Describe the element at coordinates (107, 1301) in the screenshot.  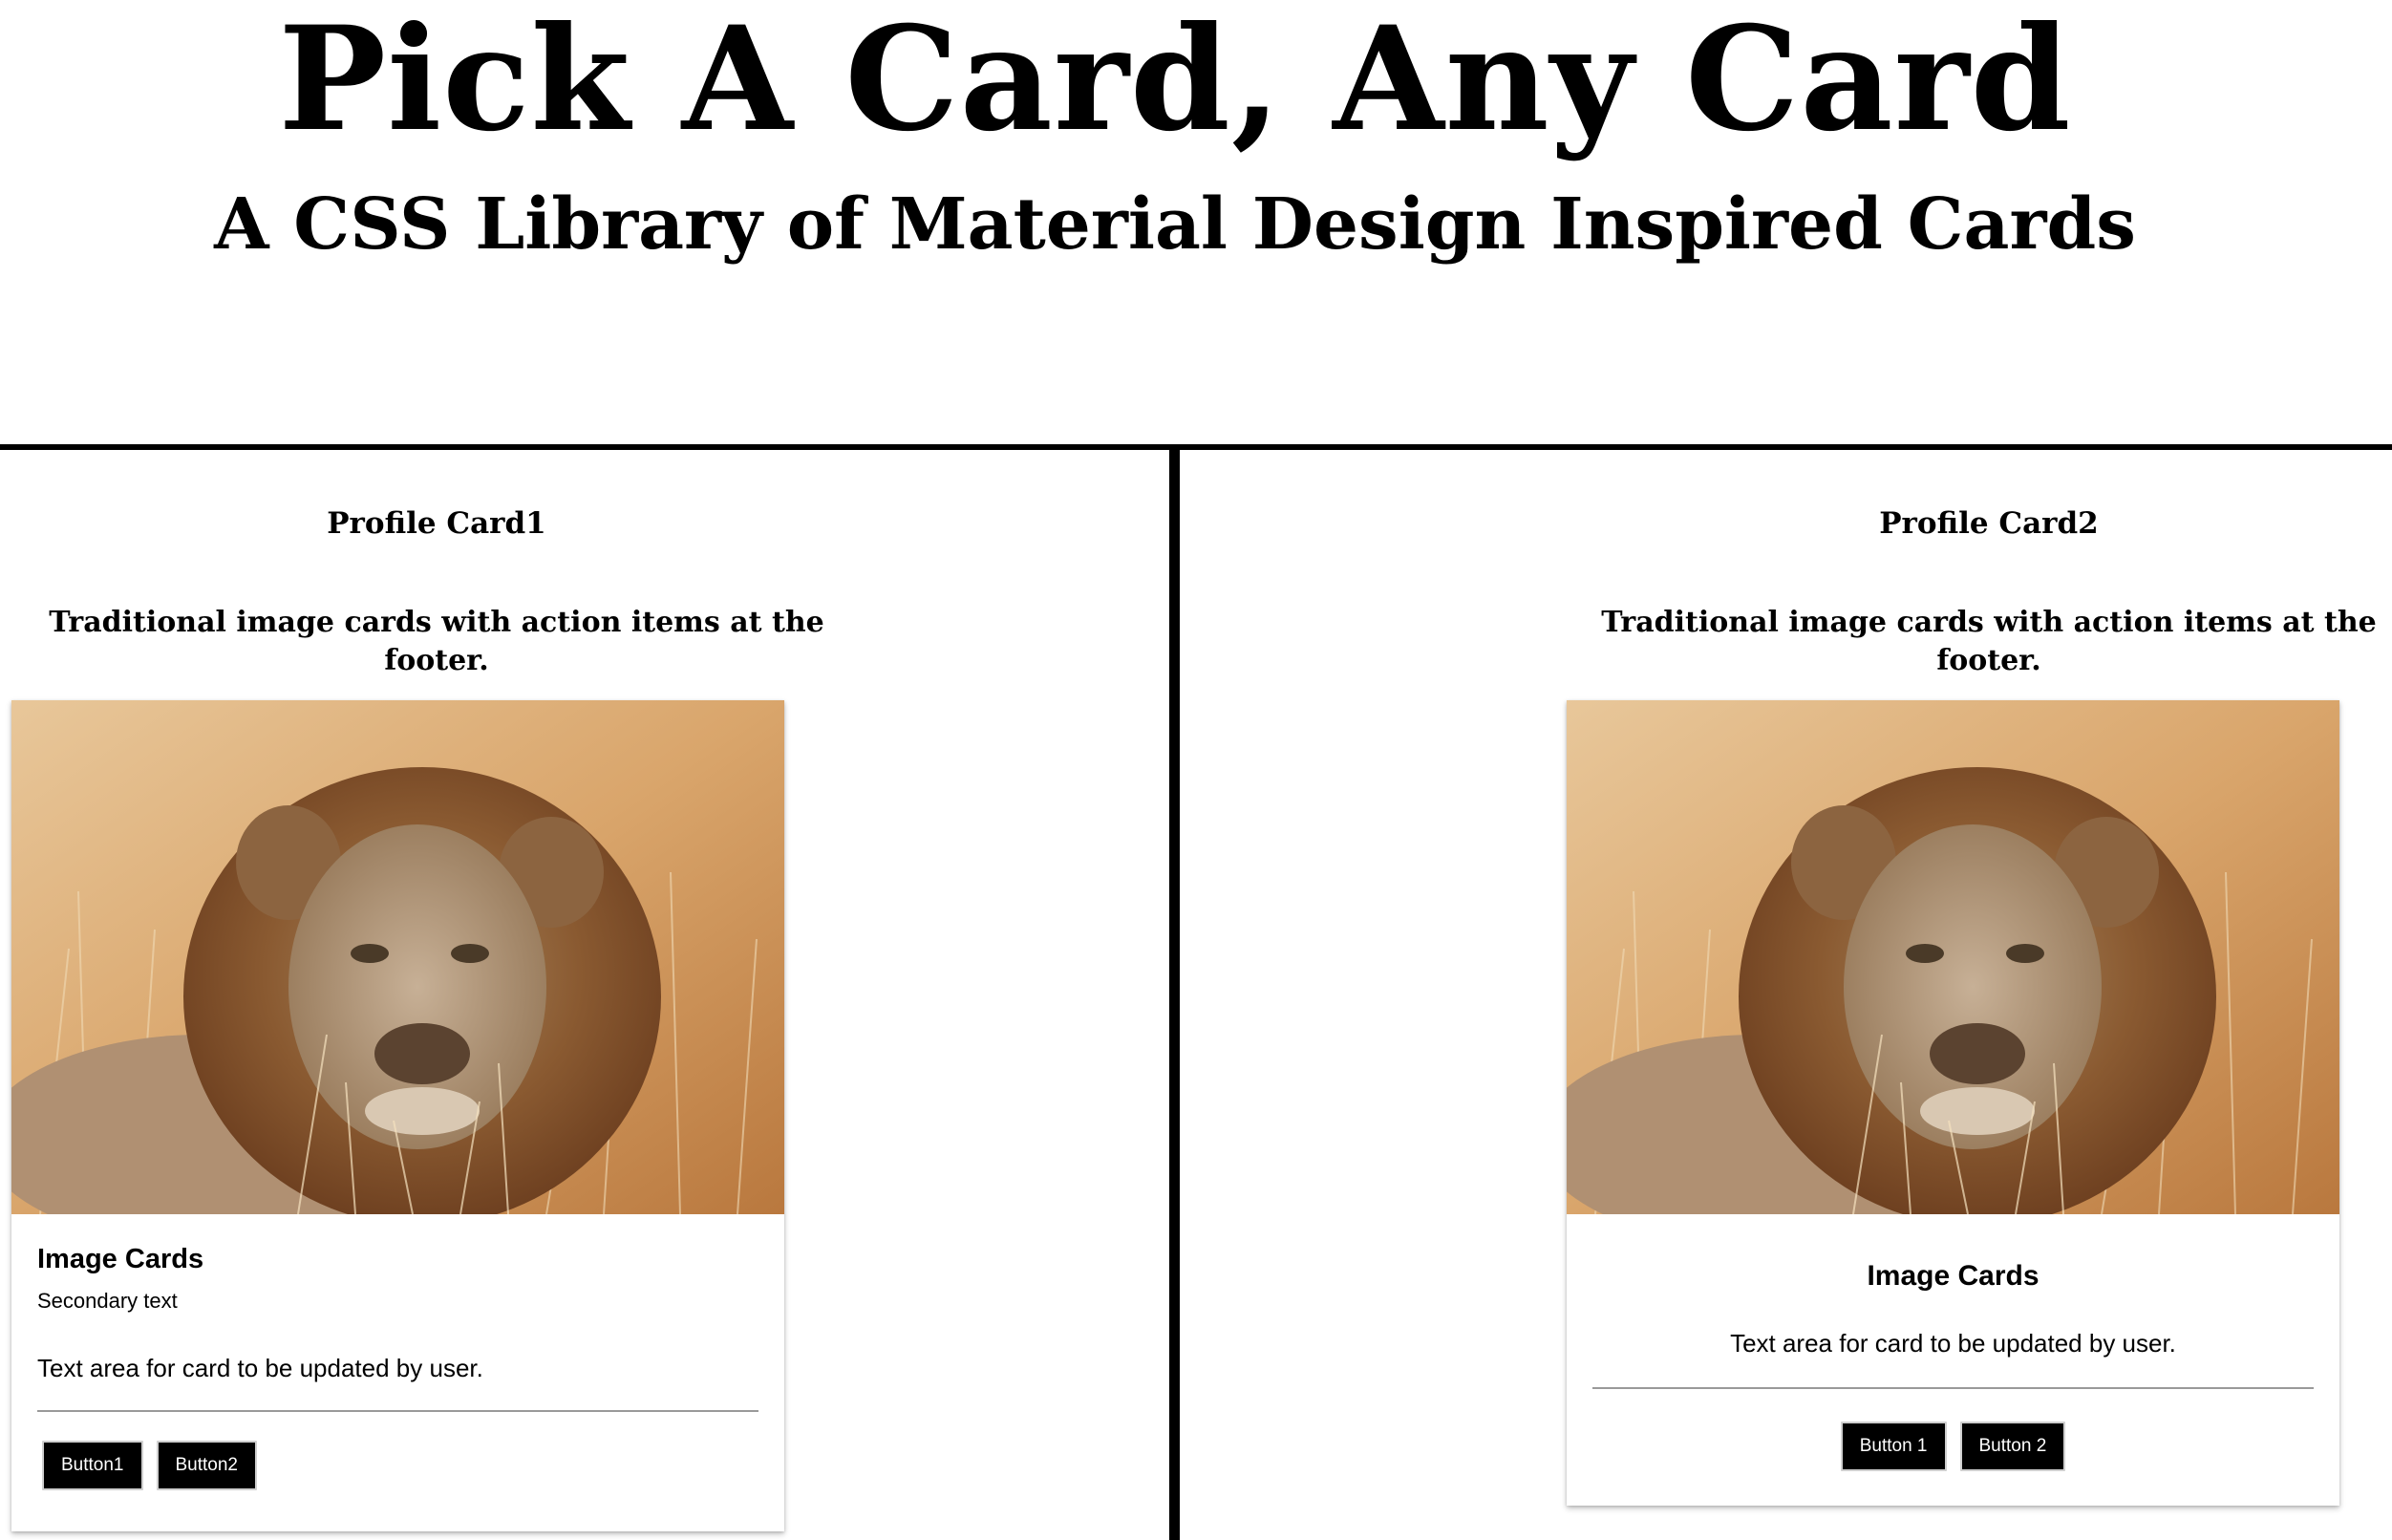
I see `card-secondary-text: Secondary text` at that location.